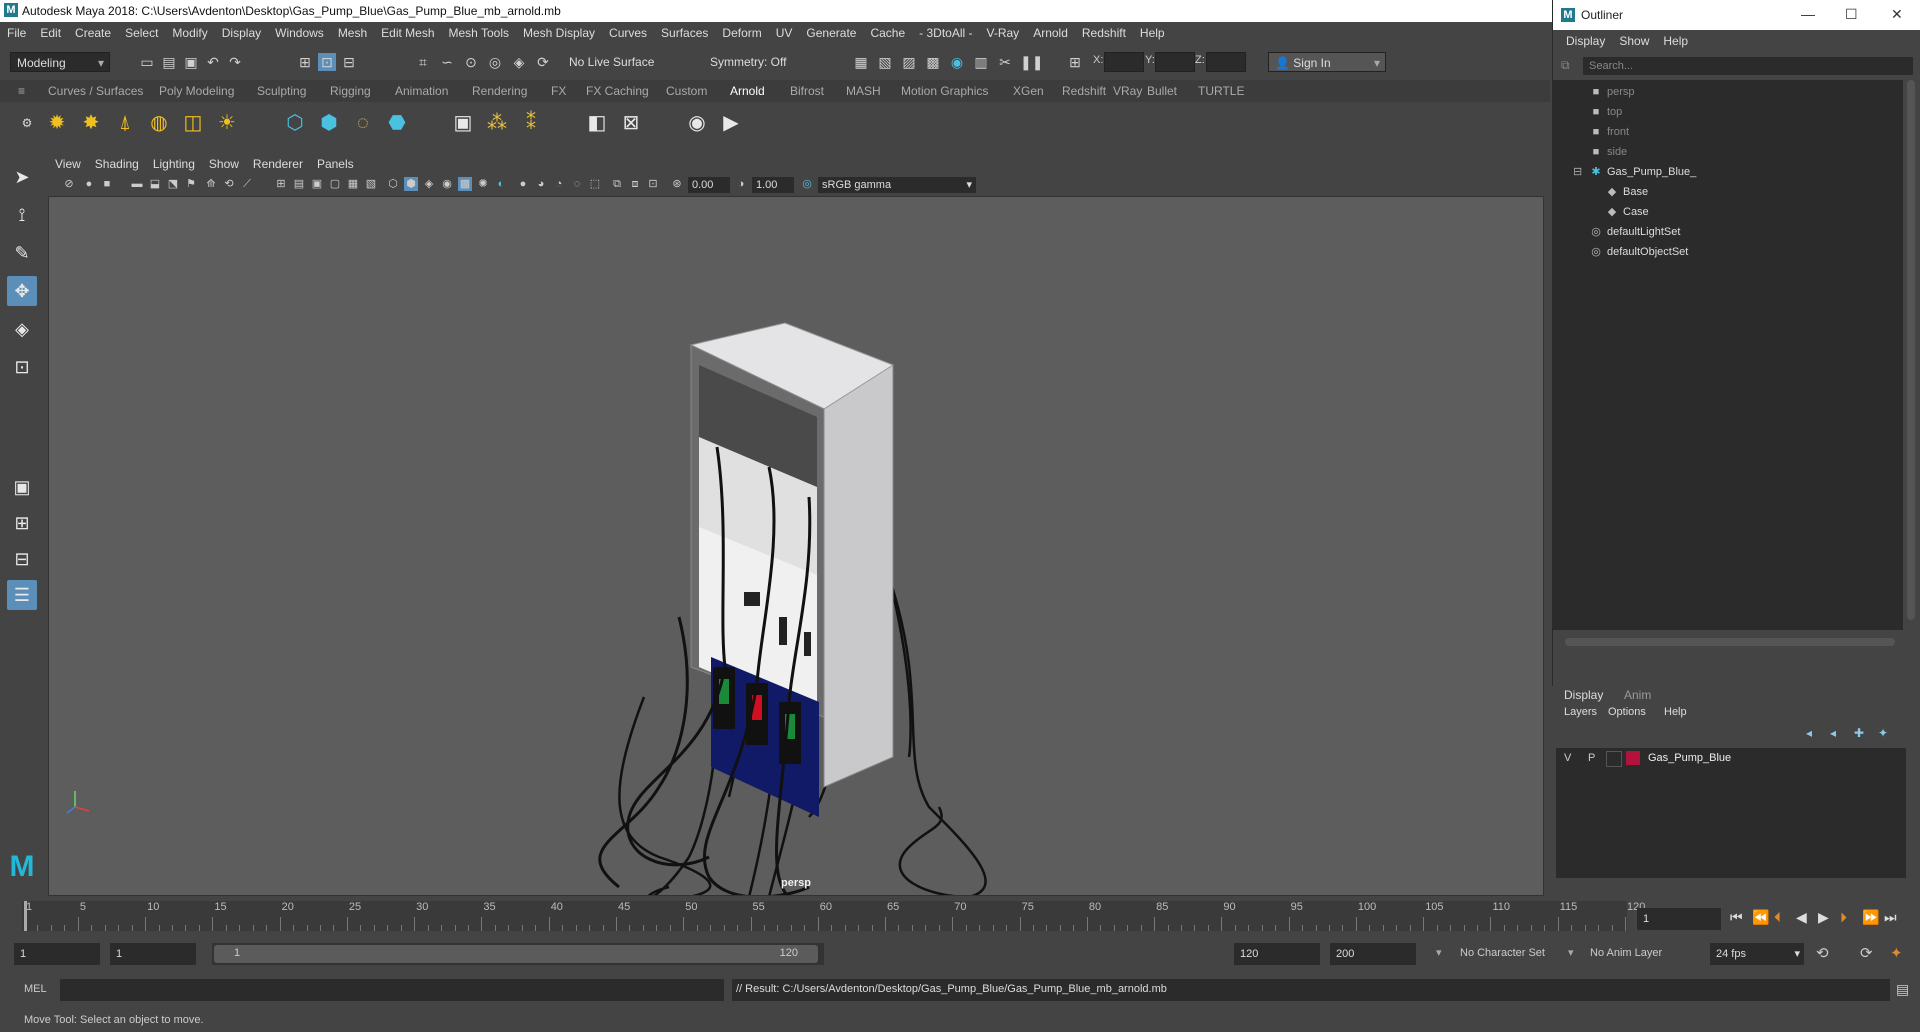 This screenshot has width=1920, height=1032. Describe the element at coordinates (423, 62) in the screenshot. I see `snap-grid-icon: ⌗` at that location.